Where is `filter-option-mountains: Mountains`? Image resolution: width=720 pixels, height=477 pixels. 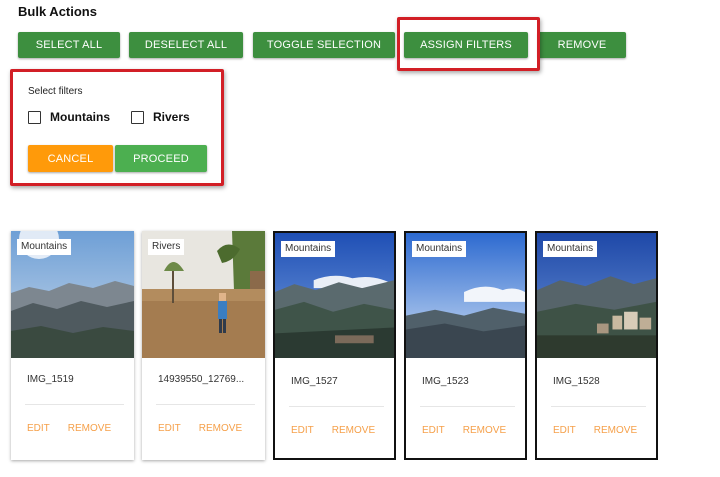
filter-option-mountains: Mountains is located at coordinates (69, 117).